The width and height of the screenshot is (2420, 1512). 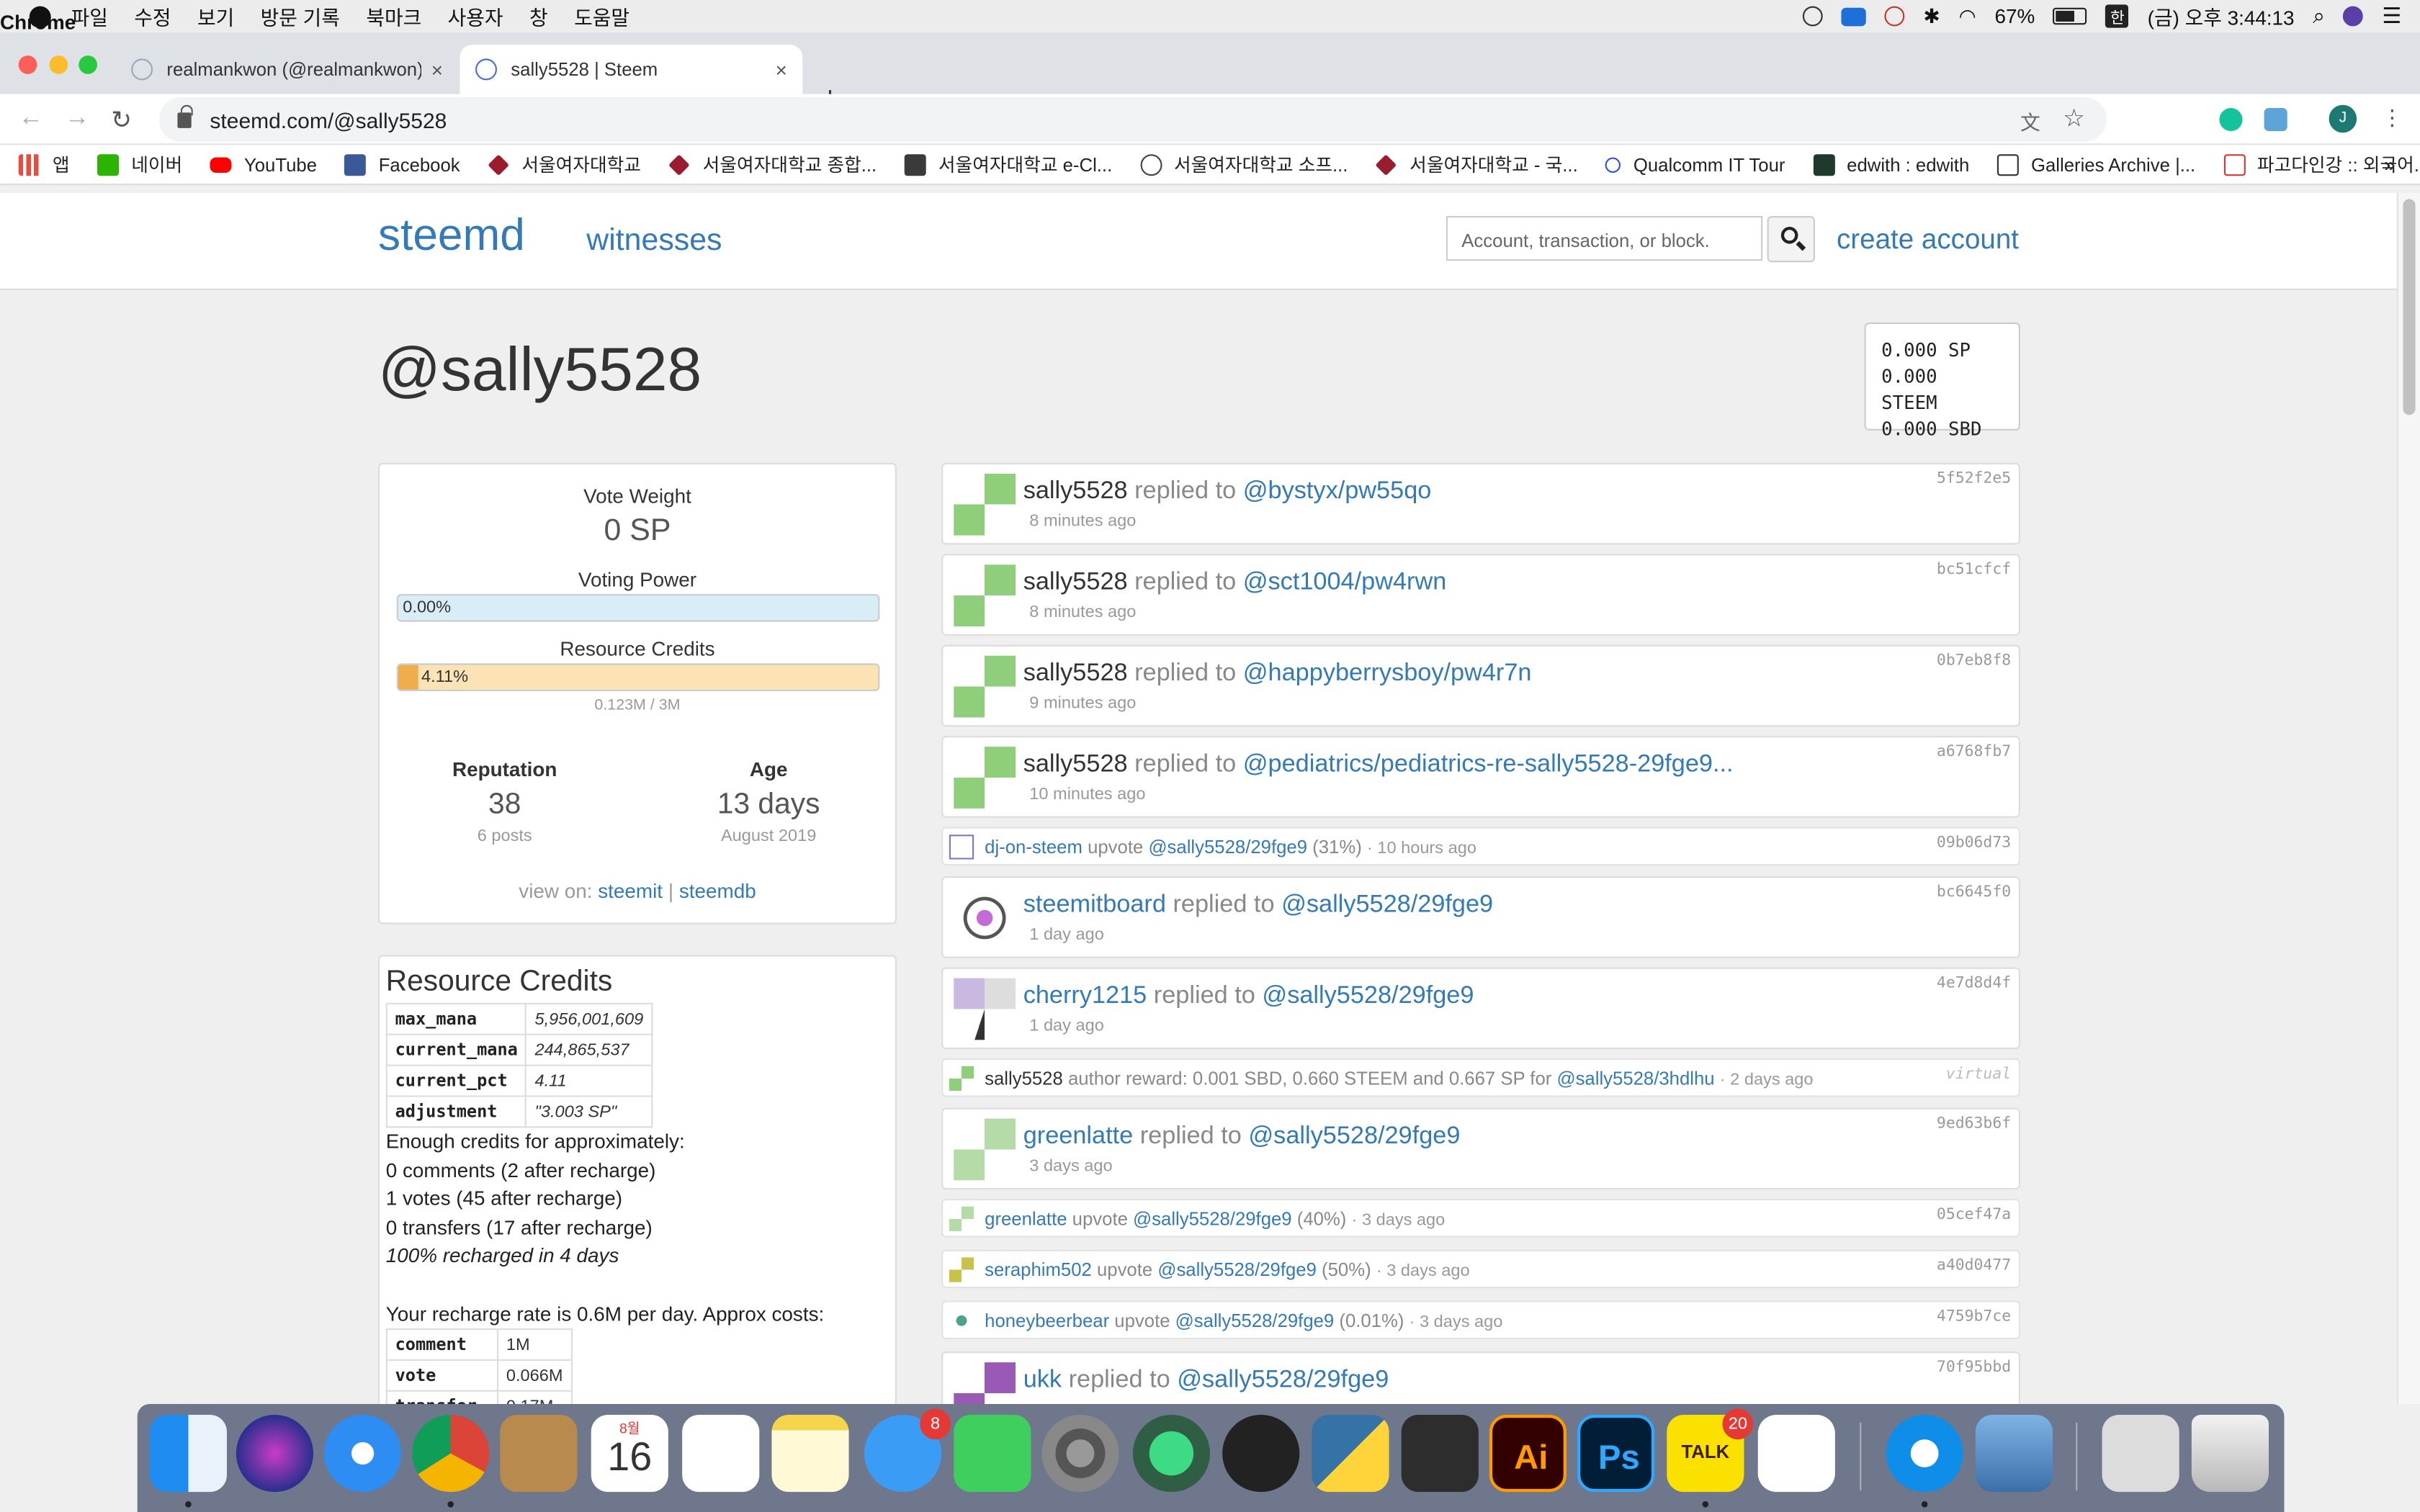 What do you see at coordinates (1387, 673) in the screenshot?
I see `feed-target-link: @happyberrysboy/pw4r7n` at bounding box center [1387, 673].